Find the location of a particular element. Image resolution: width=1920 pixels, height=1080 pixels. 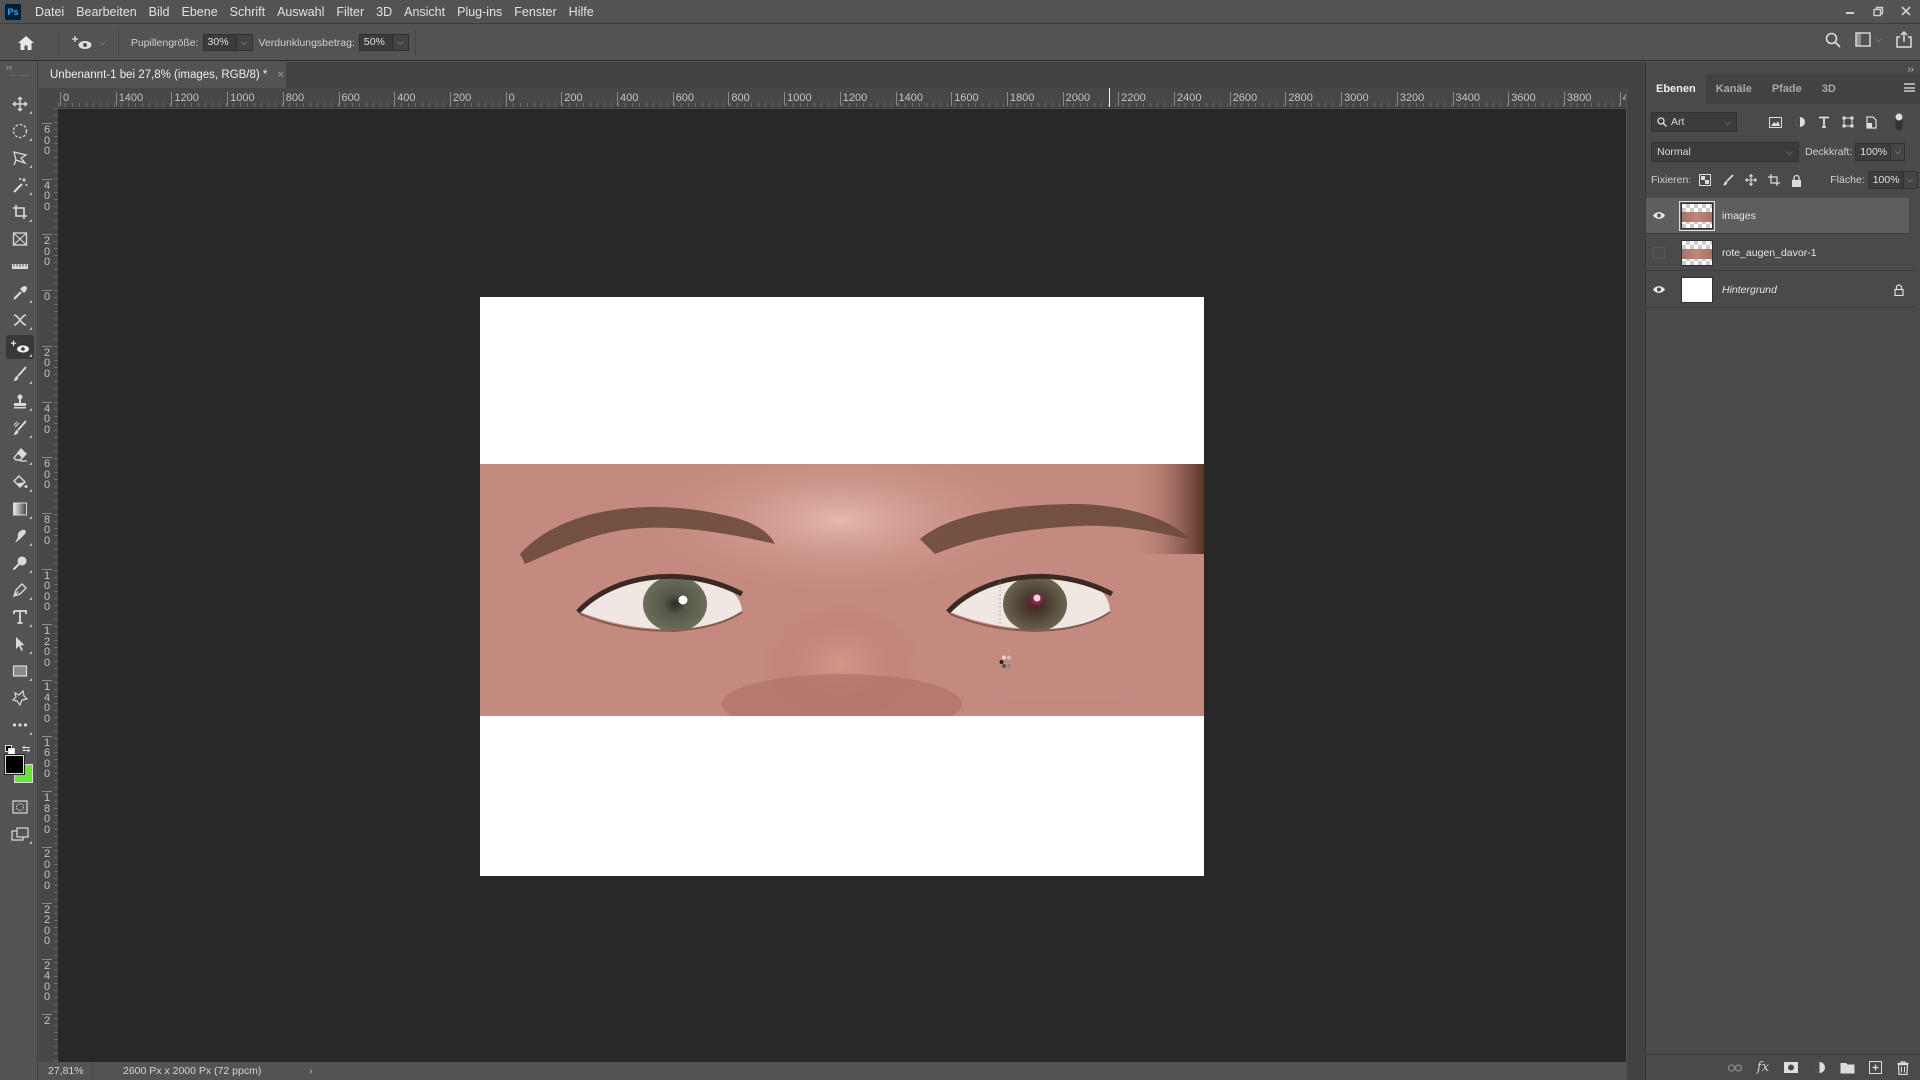

add-layer-style-button: fx is located at coordinates (1763, 1068).